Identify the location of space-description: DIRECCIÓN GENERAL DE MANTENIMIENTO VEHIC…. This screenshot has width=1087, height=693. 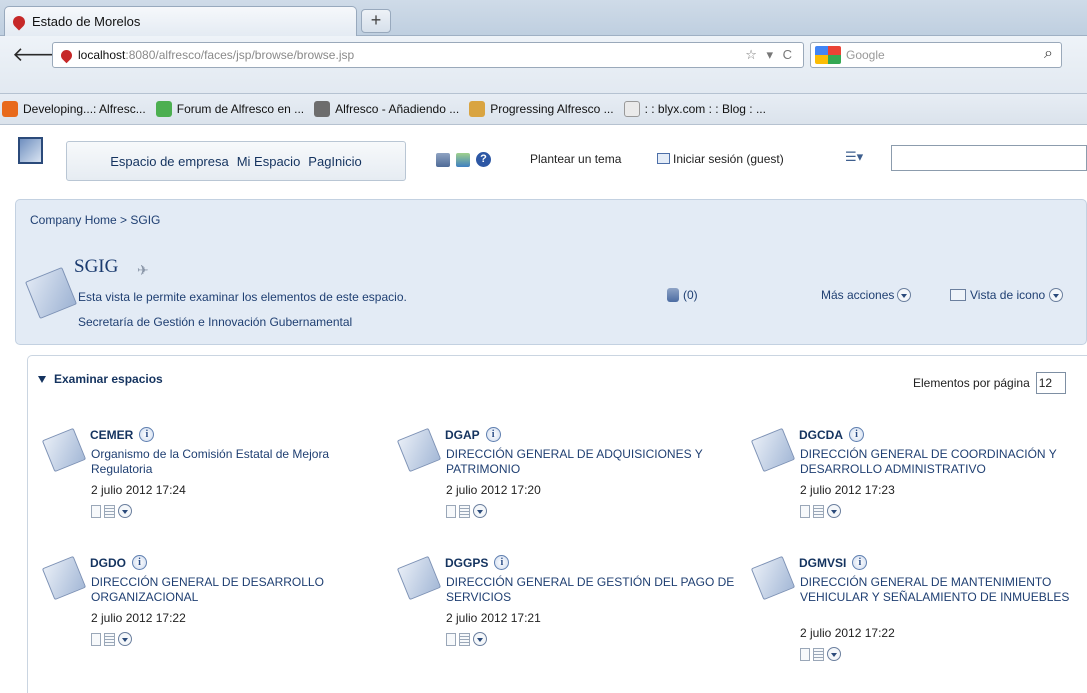
(935, 589).